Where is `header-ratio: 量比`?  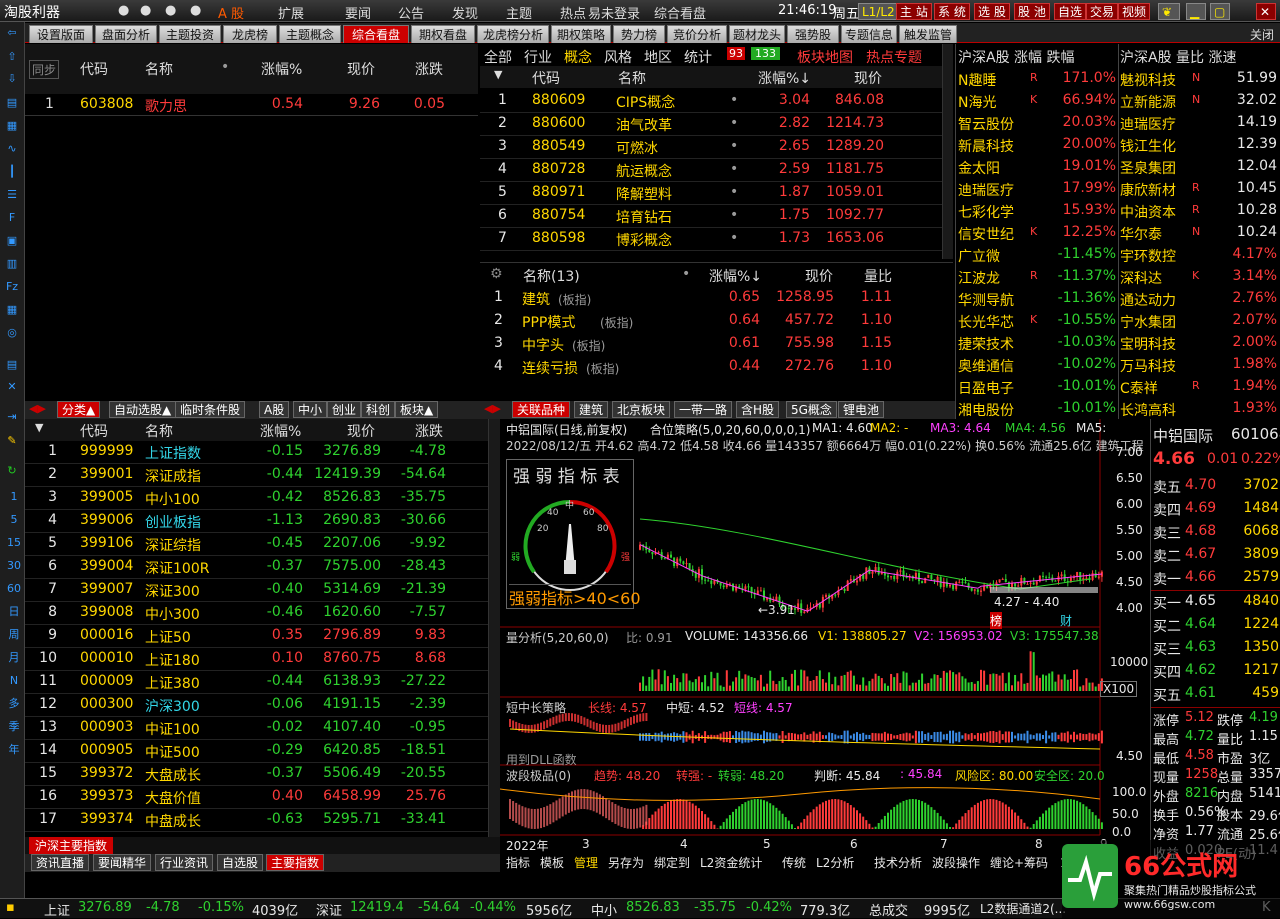
header-ratio: 量比 is located at coordinates (878, 276).